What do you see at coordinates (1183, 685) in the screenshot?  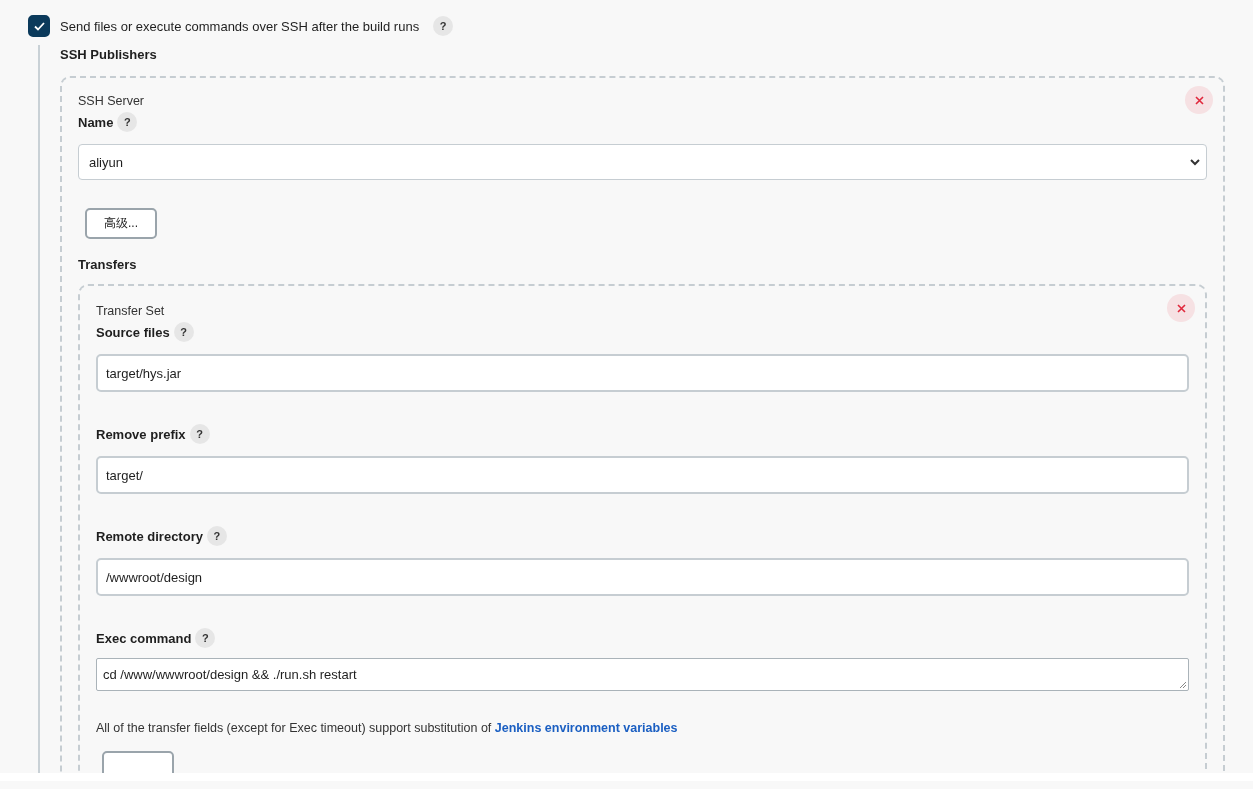 I see `resize-handle-icon` at bounding box center [1183, 685].